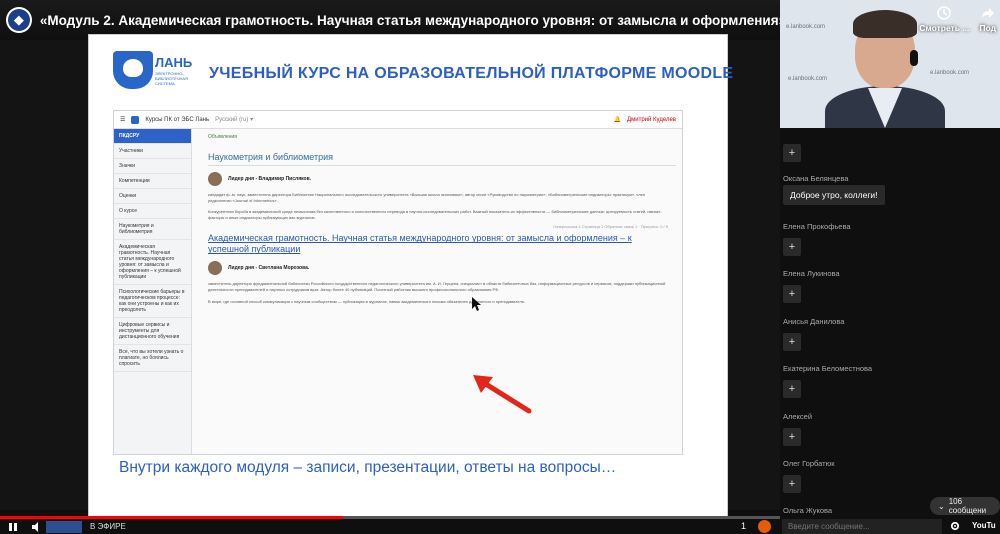  What do you see at coordinates (152, 181) in the screenshot?
I see `moodle-sidebar-item: Компетенции` at bounding box center [152, 181].